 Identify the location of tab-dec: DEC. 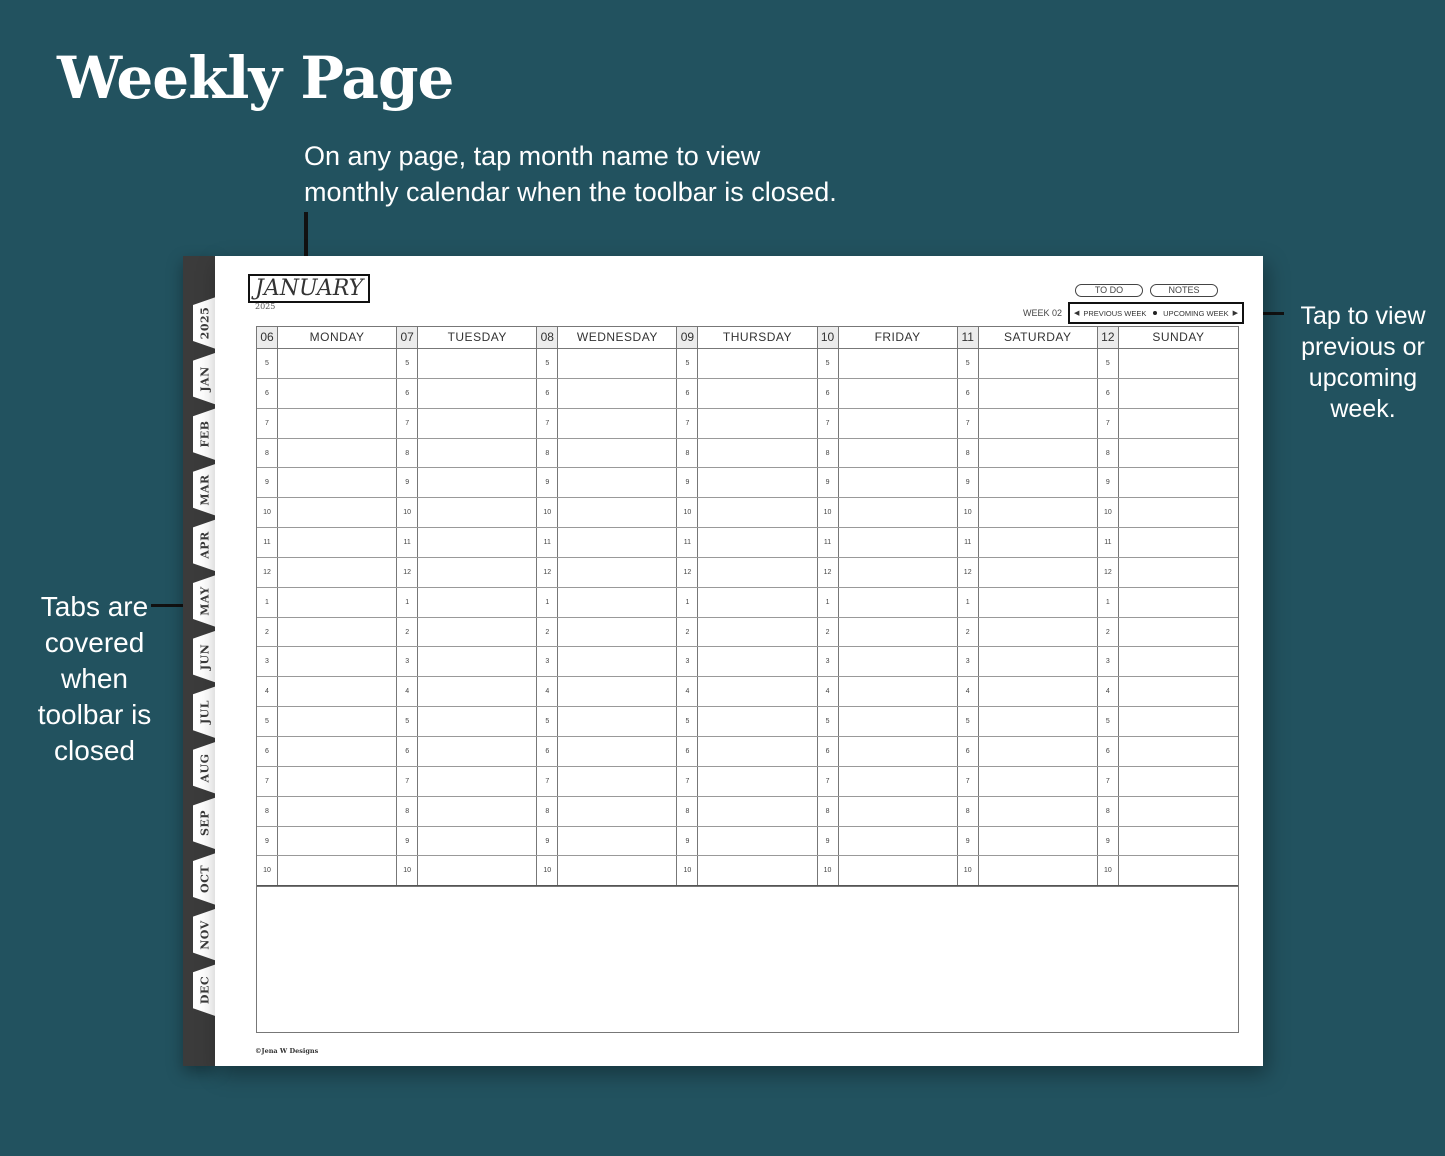
(204, 990).